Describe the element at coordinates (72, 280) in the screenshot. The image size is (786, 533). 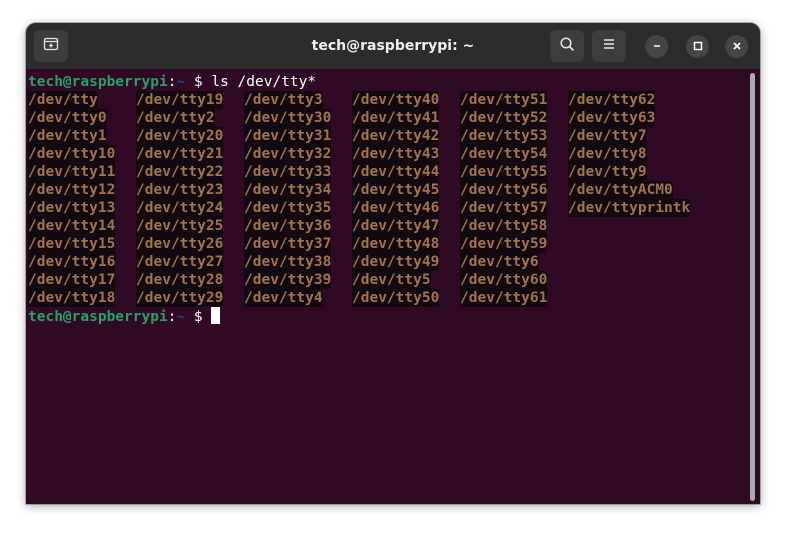
I see `device-entry: /dev/tty17` at that location.